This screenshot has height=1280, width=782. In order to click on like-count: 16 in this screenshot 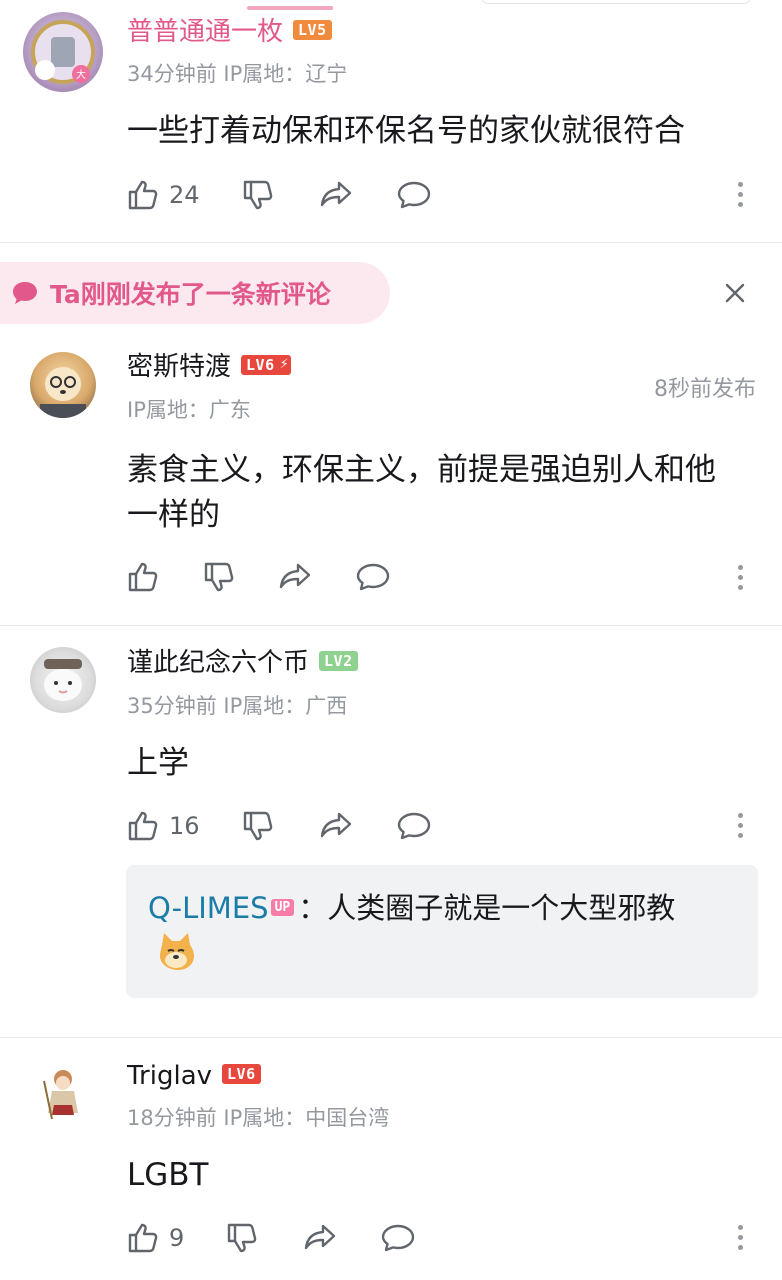, I will do `click(184, 826)`.